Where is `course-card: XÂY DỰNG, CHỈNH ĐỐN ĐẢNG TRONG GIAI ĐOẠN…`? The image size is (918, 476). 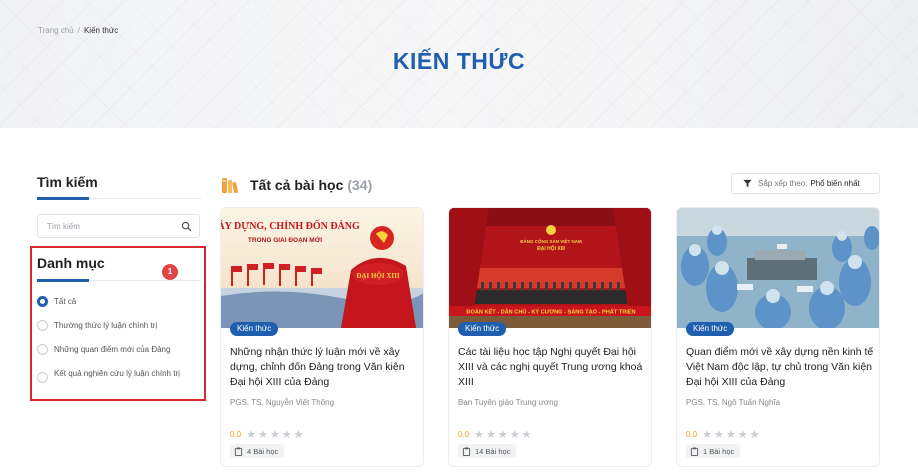
course-card: XÂY DỰNG, CHỈNH ĐỐN ĐẢNG TRONG GIAI ĐOẠN… is located at coordinates (322, 337).